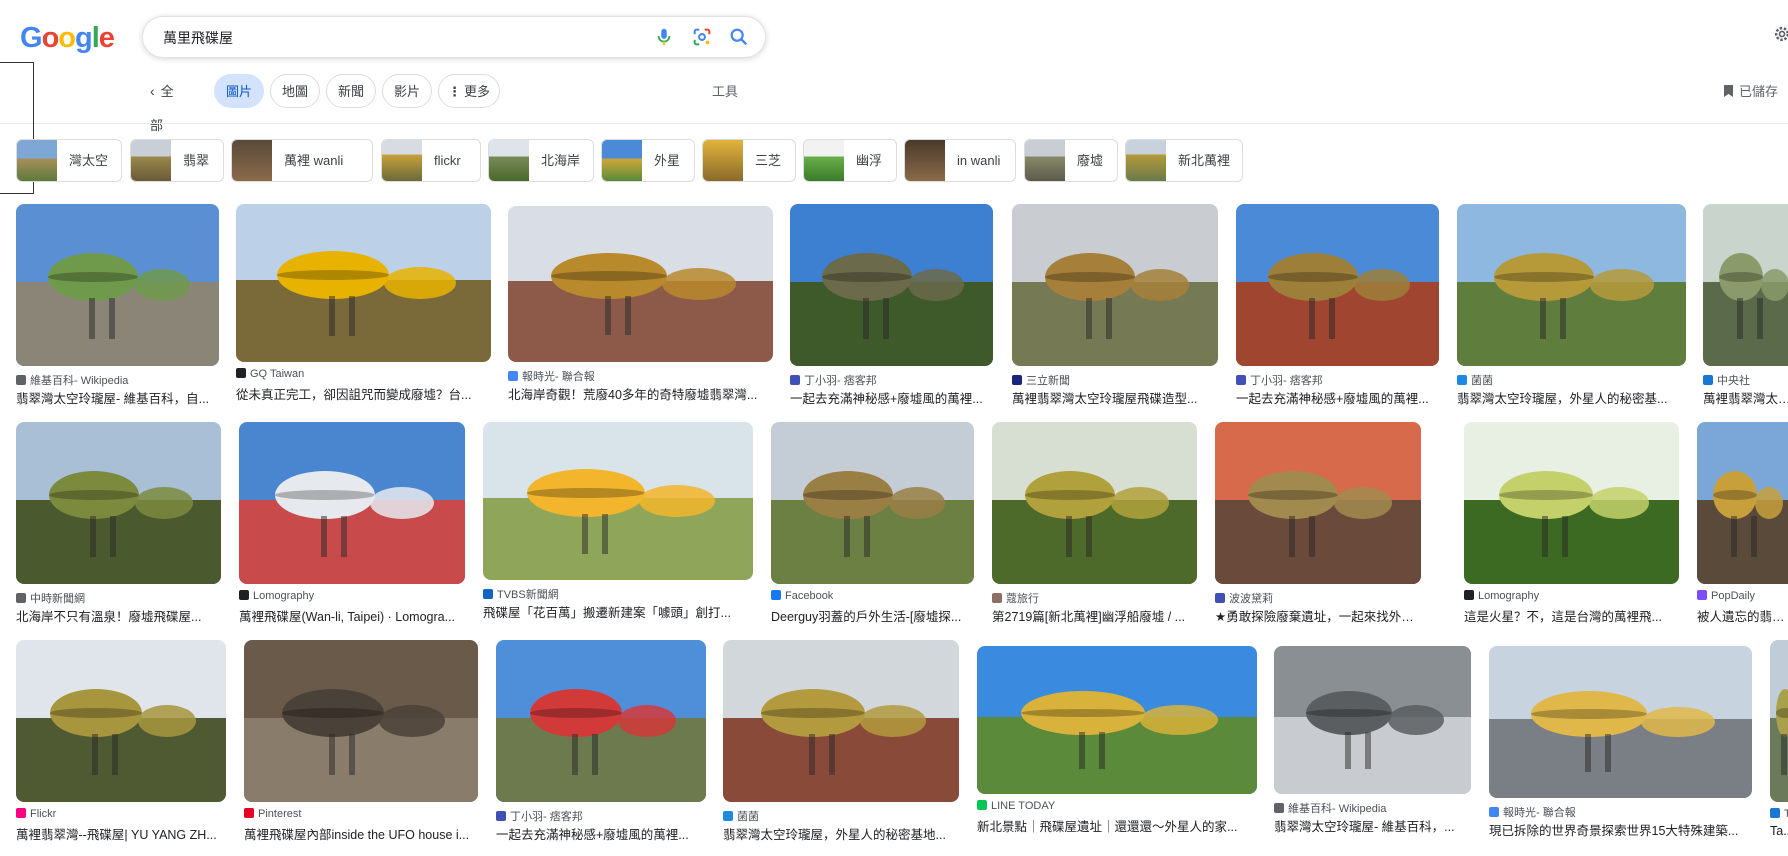  I want to click on result-source-label: 波波黛莉, so click(1251, 599).